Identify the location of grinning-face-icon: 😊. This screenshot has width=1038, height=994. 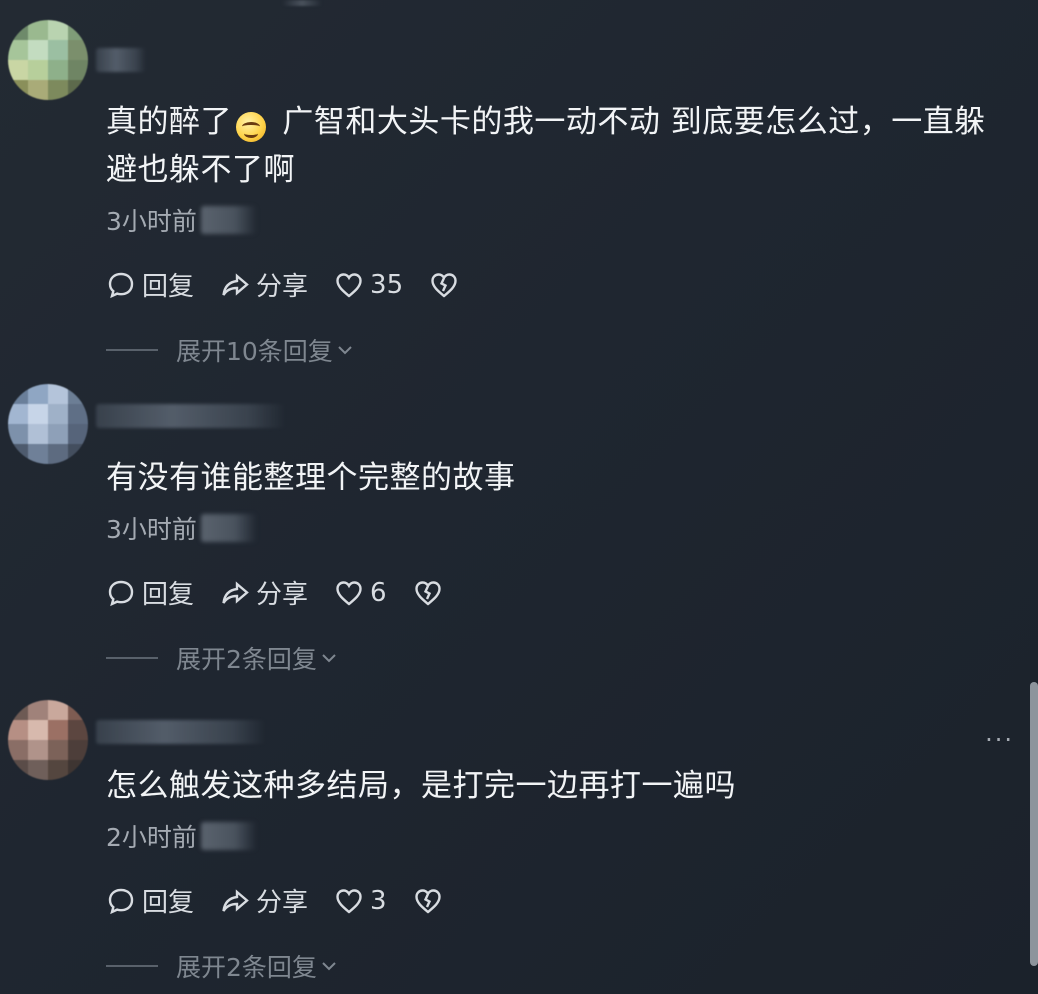
(251, 127).